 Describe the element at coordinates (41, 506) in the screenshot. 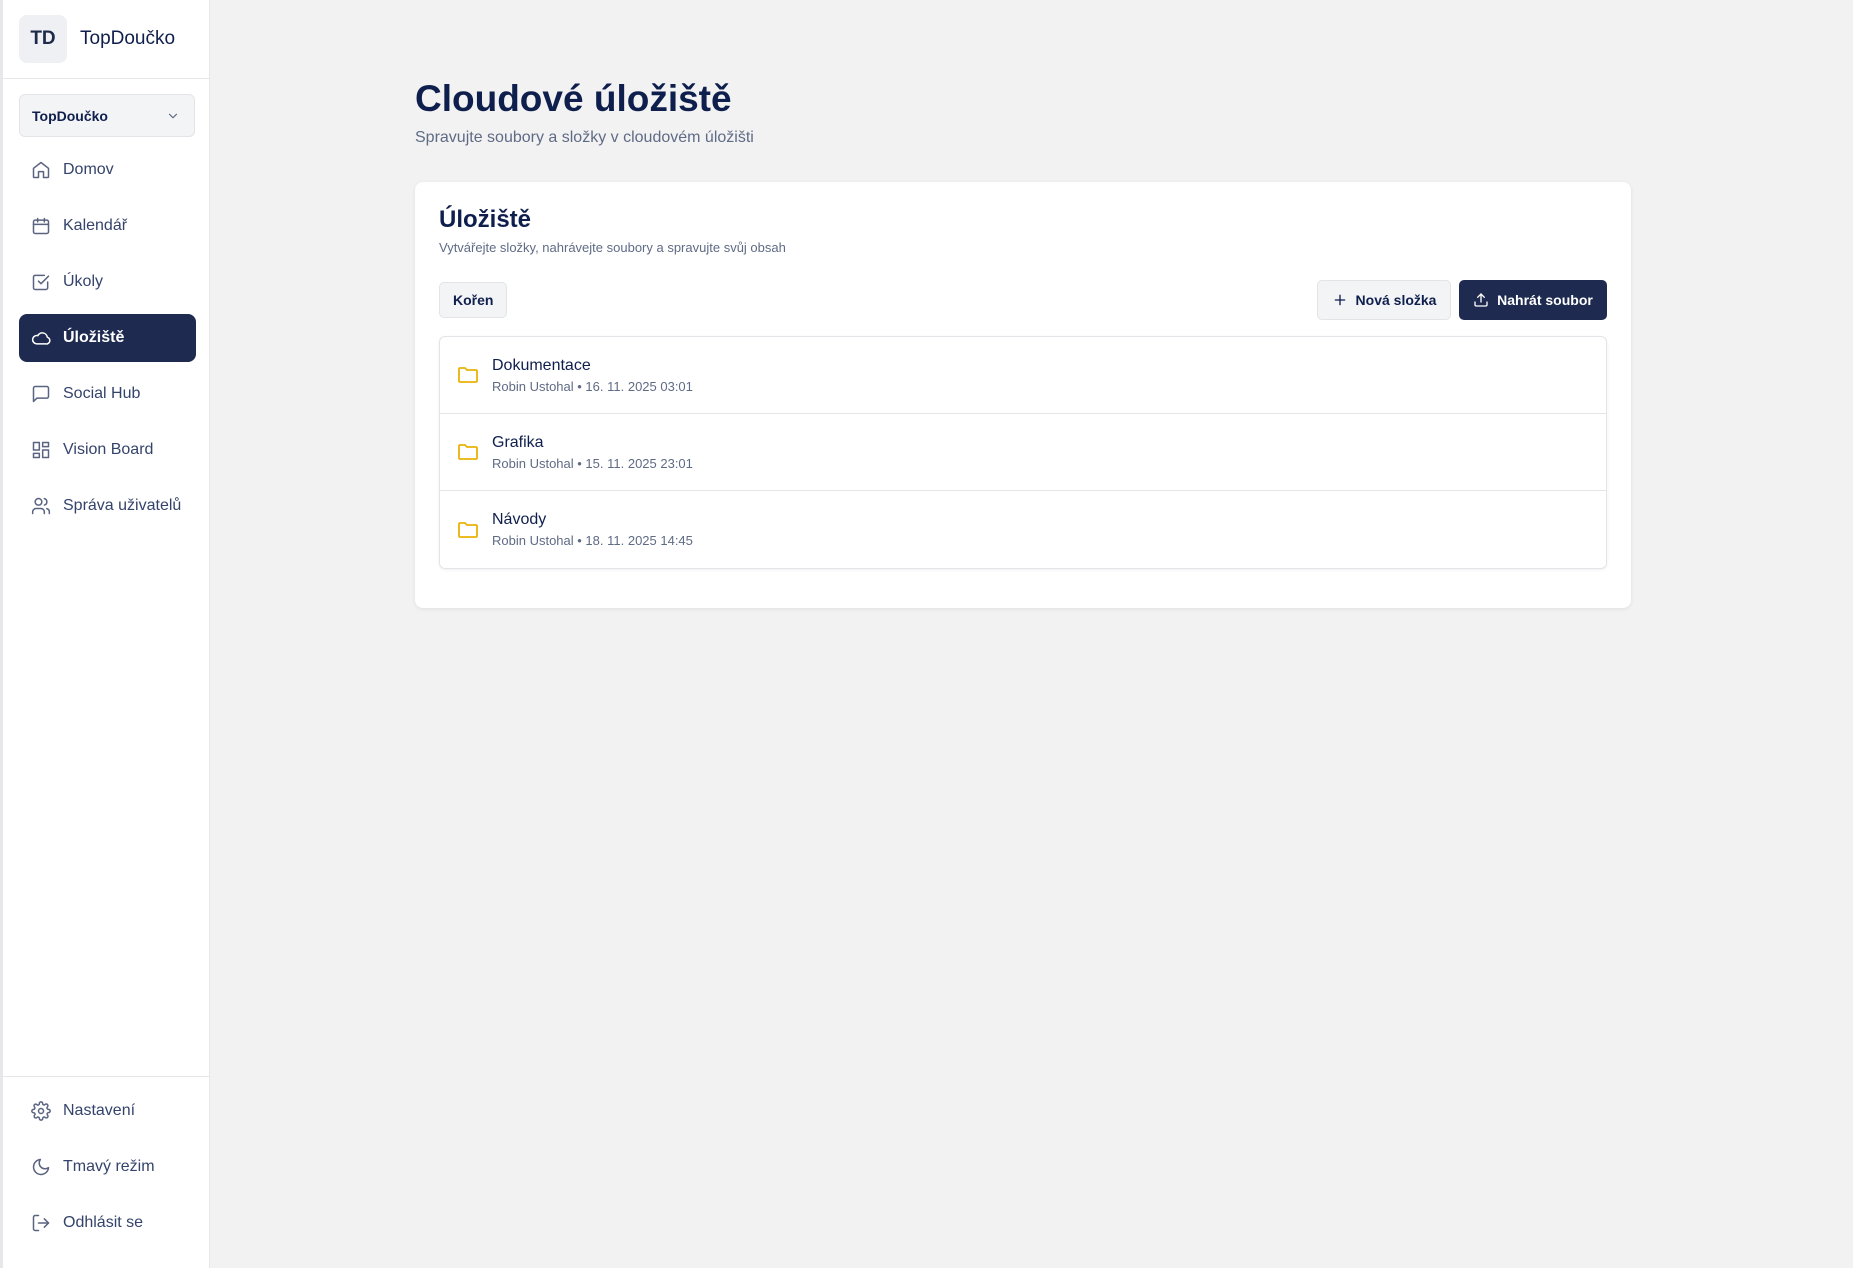

I see `users-icon` at that location.